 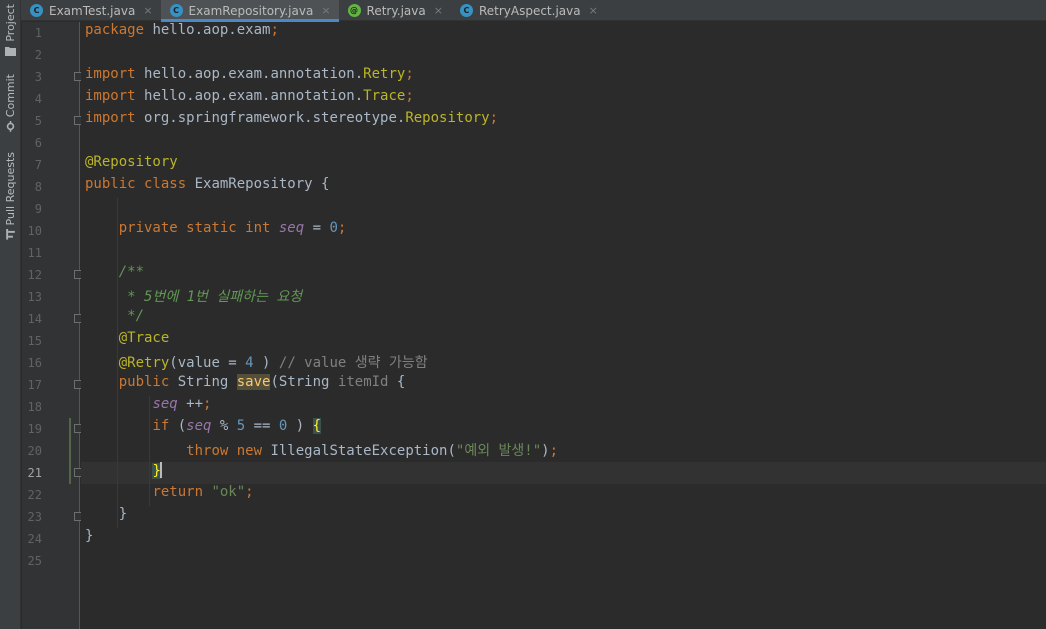 What do you see at coordinates (10, 29) in the screenshot?
I see `project-tool-button: Project` at bounding box center [10, 29].